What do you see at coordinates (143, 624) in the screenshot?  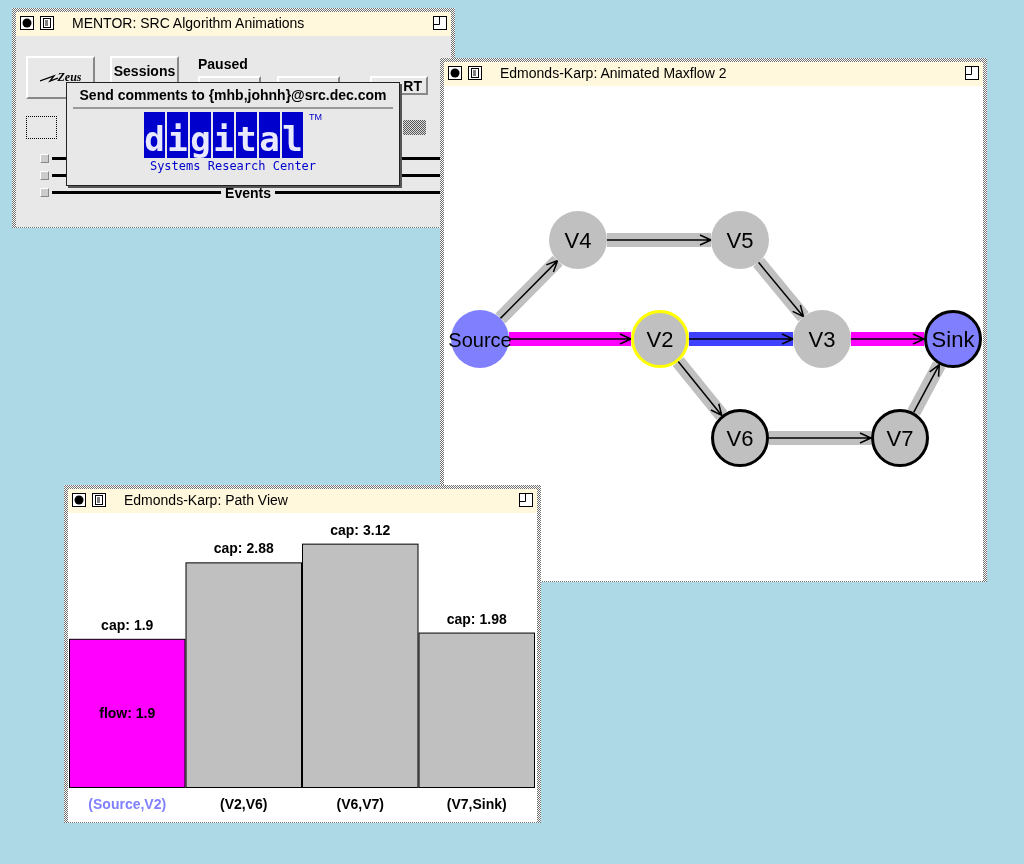 I see `value-label: 1.9` at bounding box center [143, 624].